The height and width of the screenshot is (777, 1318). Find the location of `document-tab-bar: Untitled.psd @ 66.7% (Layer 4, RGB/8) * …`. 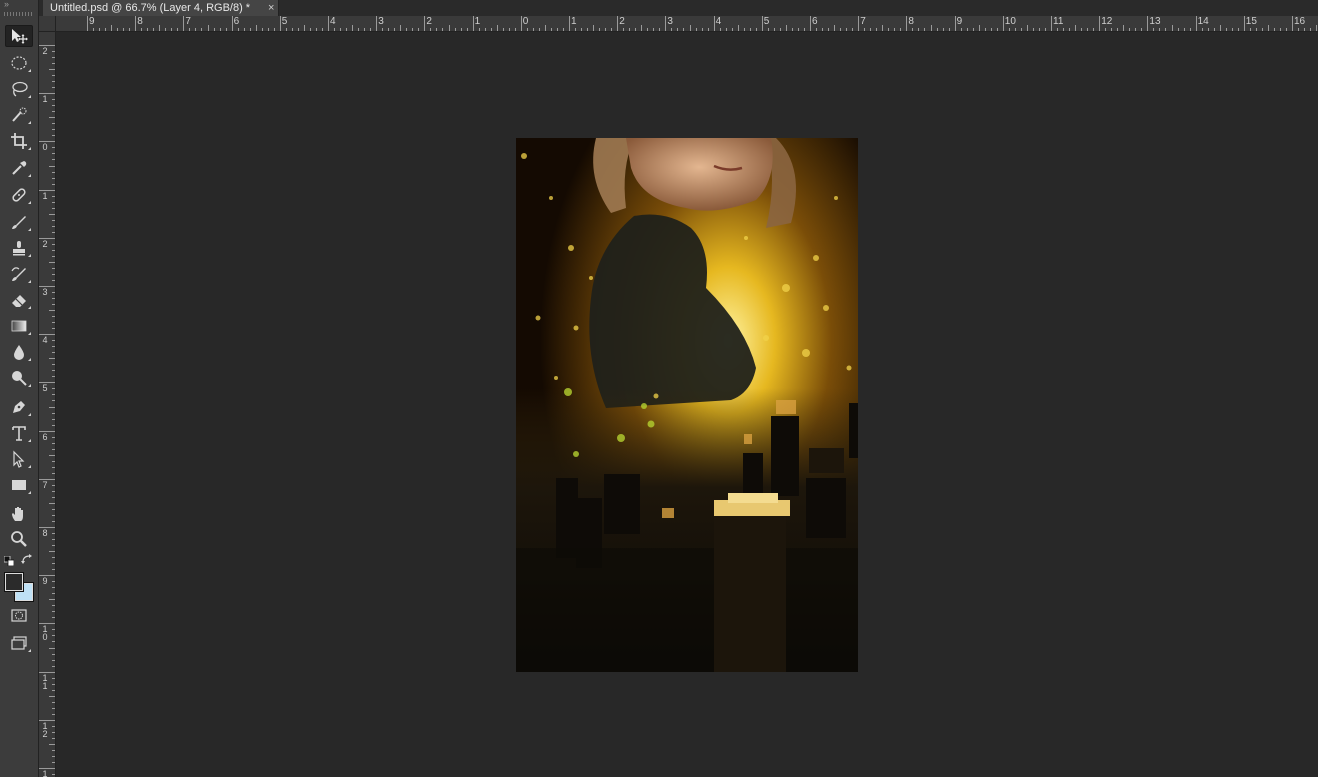

document-tab-bar: Untitled.psd @ 66.7% (Layer 4, RGB/8) * … is located at coordinates (678, 8).